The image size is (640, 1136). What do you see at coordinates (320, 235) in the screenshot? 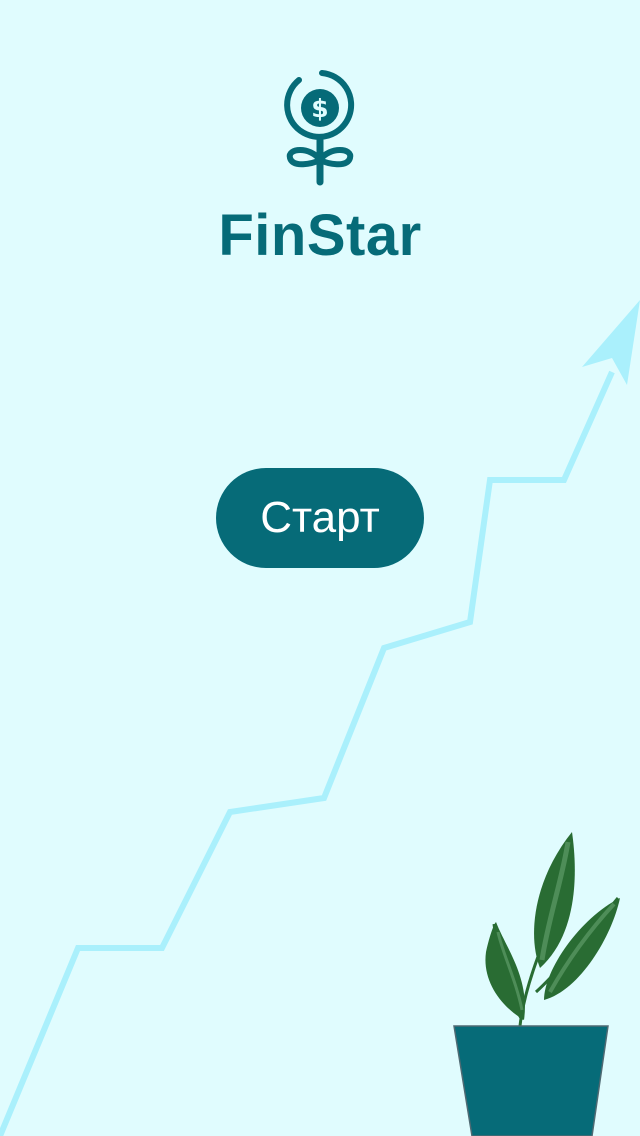
I see `app-title: FinStar` at bounding box center [320, 235].